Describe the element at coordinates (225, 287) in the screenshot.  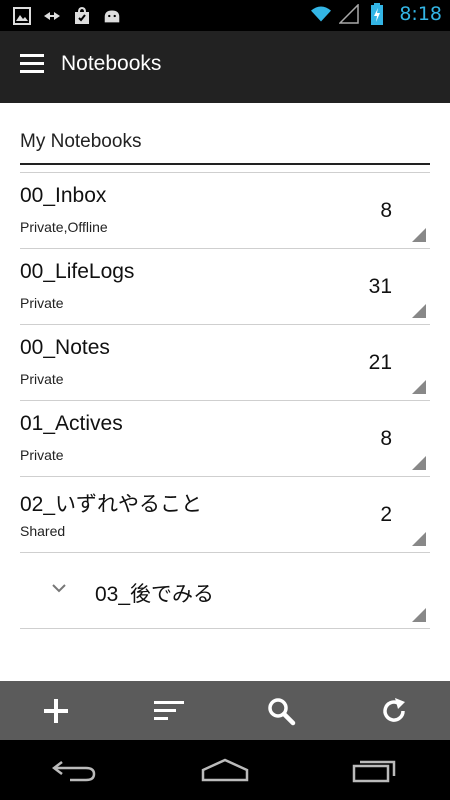
I see `notebook-row: 00_LifeLogs Private 31` at that location.